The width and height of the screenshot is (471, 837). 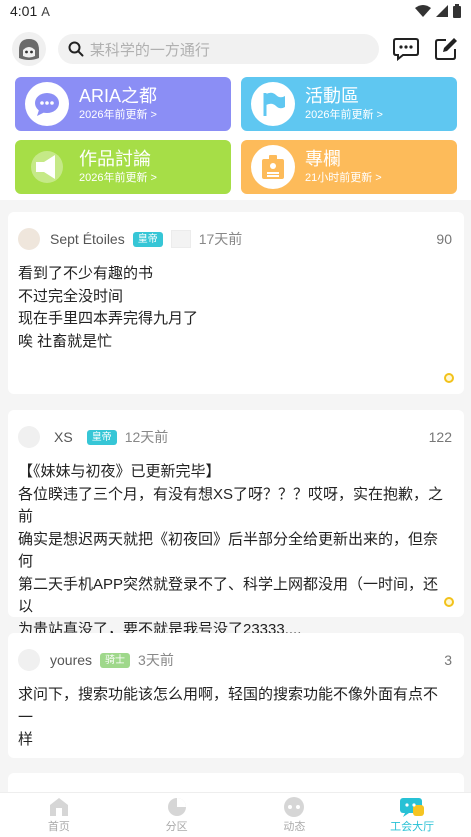 I want to click on category-works: 作品討論 2026年前更新 >, so click(x=123, y=167).